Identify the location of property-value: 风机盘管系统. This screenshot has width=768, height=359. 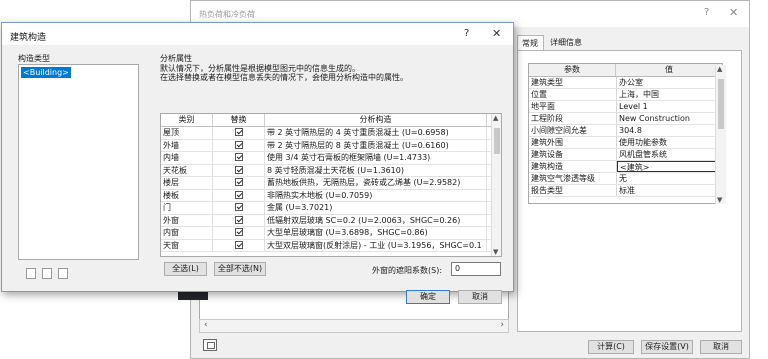
(669, 154).